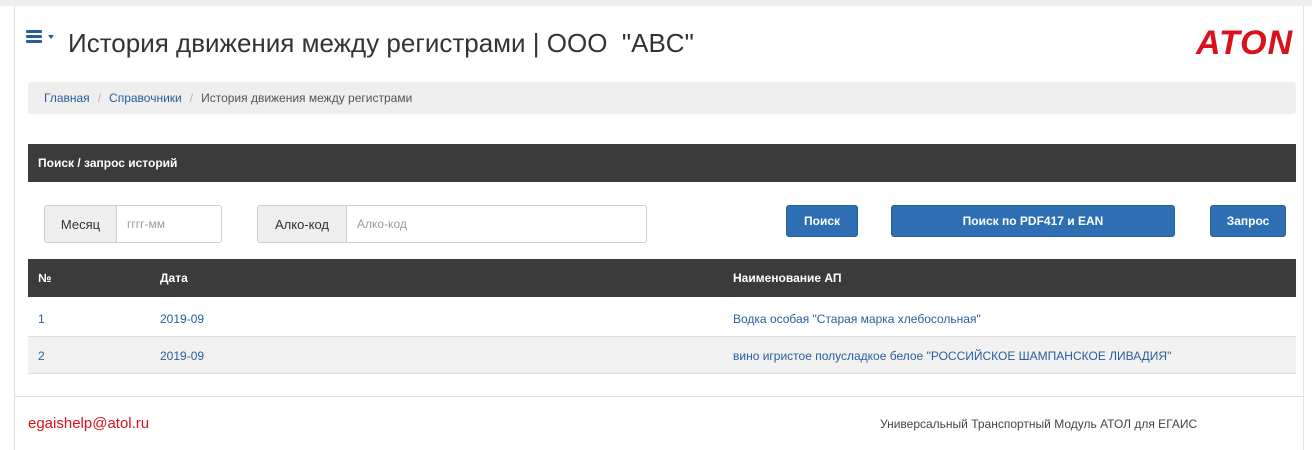  Describe the element at coordinates (88, 423) in the screenshot. I see `support-email-link: egaishelp@atol.ru` at that location.